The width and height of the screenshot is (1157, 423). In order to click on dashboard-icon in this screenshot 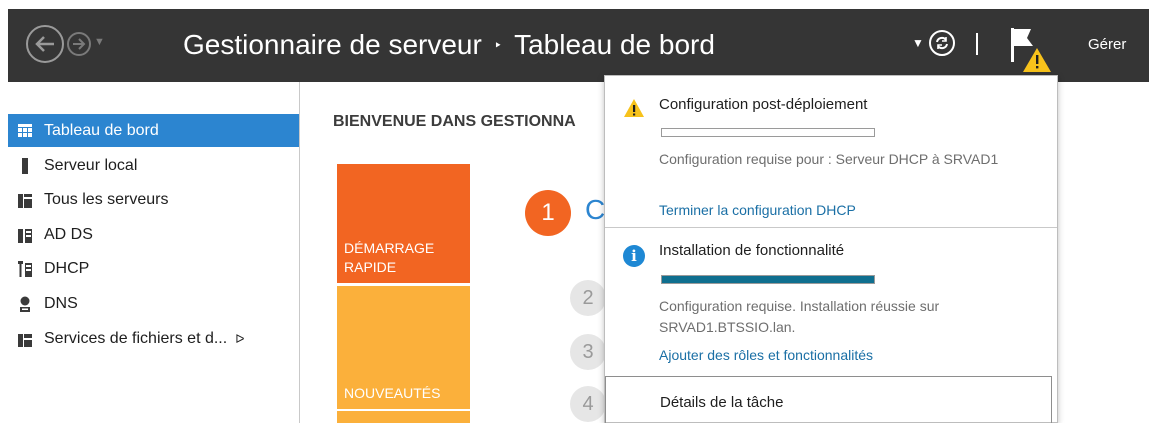, I will do `click(25, 130)`.